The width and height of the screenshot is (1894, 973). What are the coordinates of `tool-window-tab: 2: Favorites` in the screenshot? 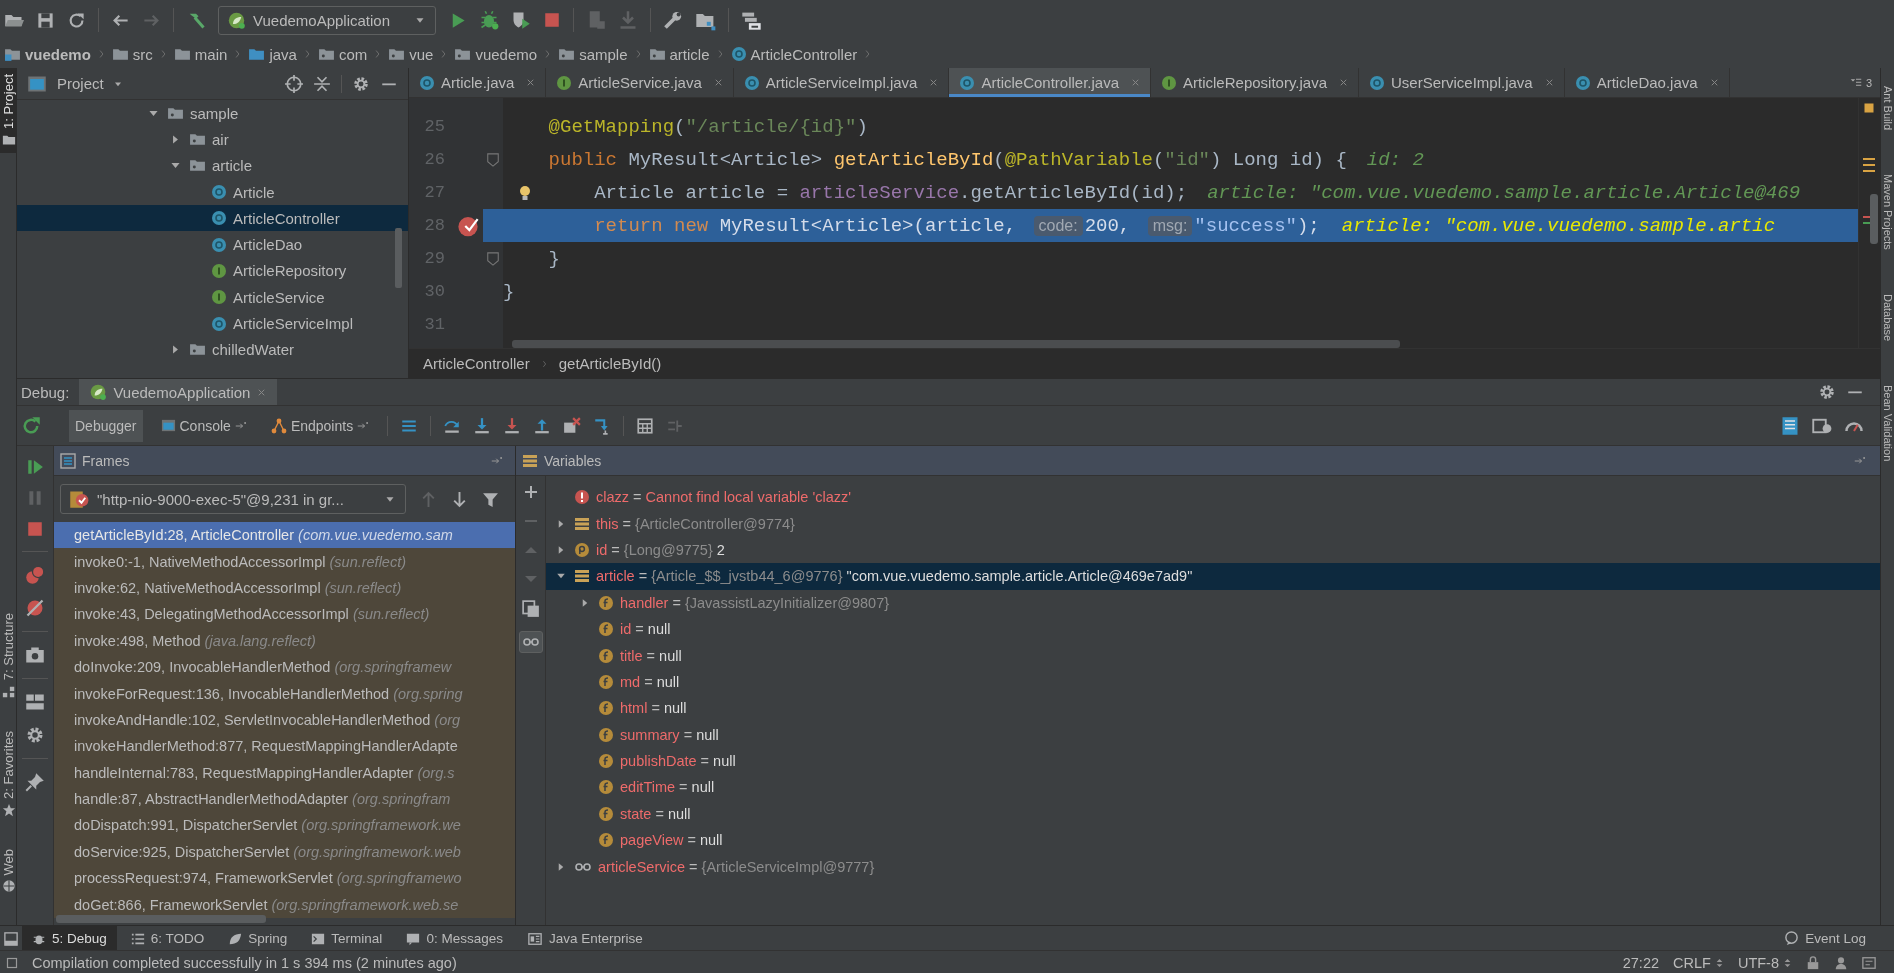 It's located at (8, 773).